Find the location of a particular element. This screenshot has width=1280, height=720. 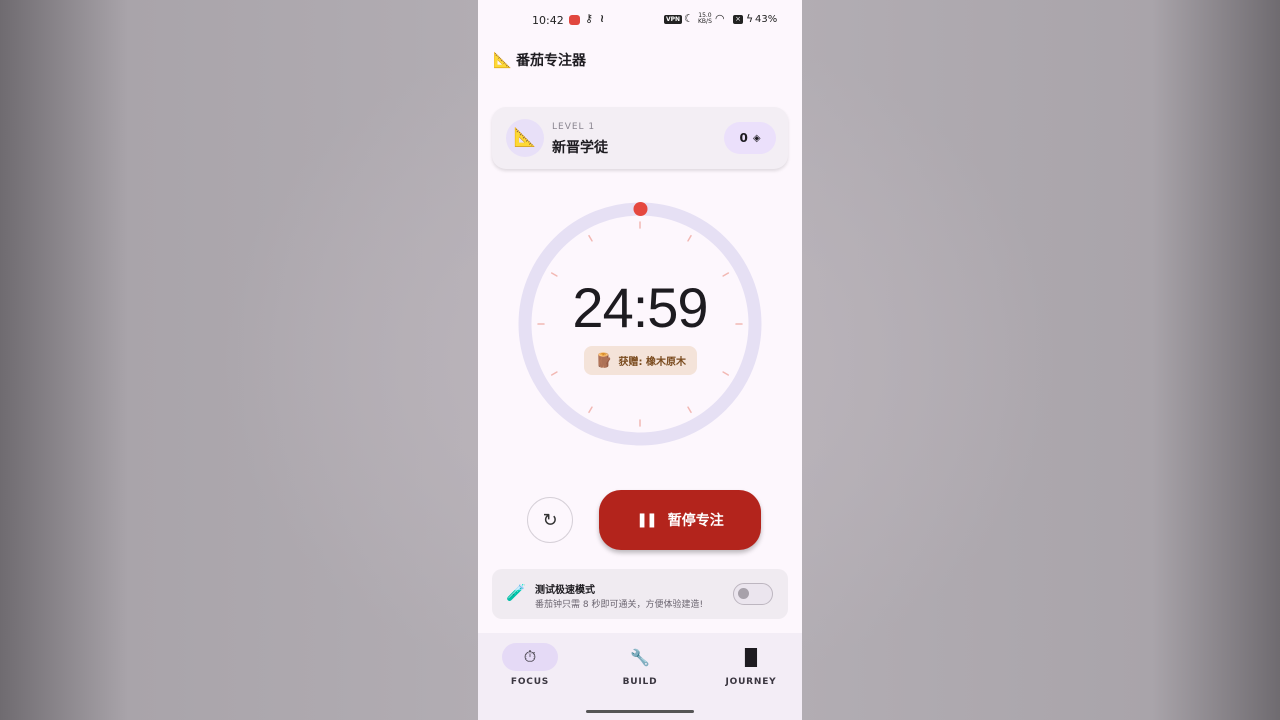

nav-focus: ⏱ FOCUS is located at coordinates (530, 665).